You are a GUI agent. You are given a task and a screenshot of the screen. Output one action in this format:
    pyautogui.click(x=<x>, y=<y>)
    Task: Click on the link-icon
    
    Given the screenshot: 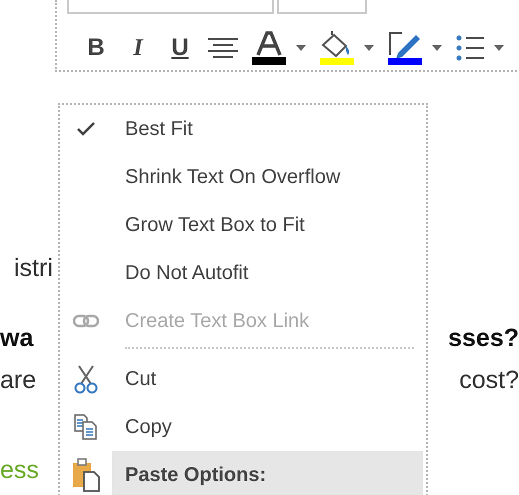 What is the action you would take?
    pyautogui.click(x=86, y=321)
    